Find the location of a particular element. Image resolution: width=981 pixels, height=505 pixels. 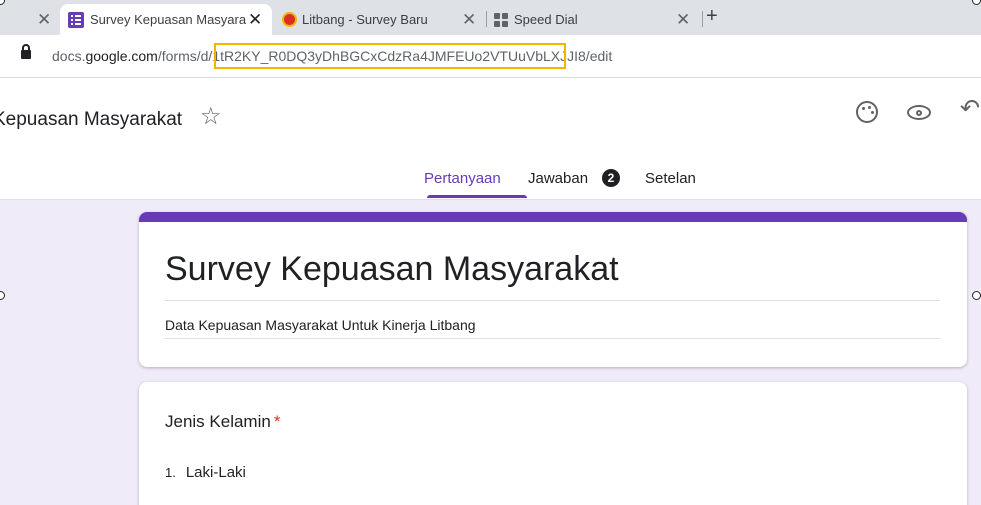

url-host: google.com is located at coordinates (121, 56).